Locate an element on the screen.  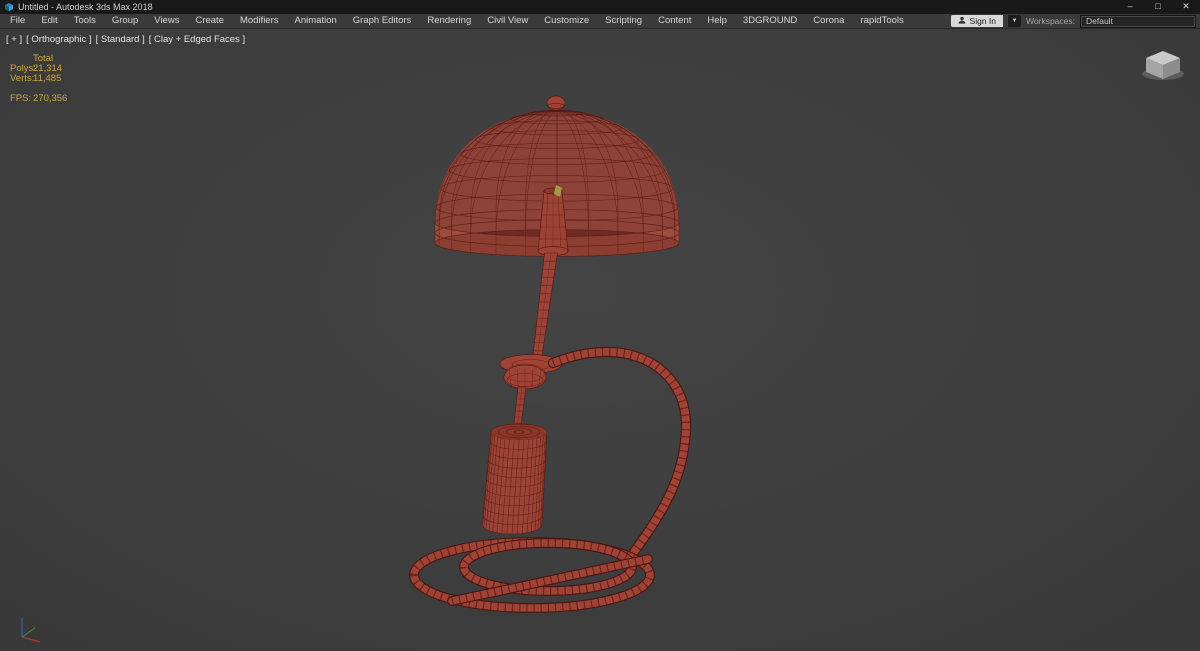
stats-verts-value: 11,485 is located at coordinates (47, 78).